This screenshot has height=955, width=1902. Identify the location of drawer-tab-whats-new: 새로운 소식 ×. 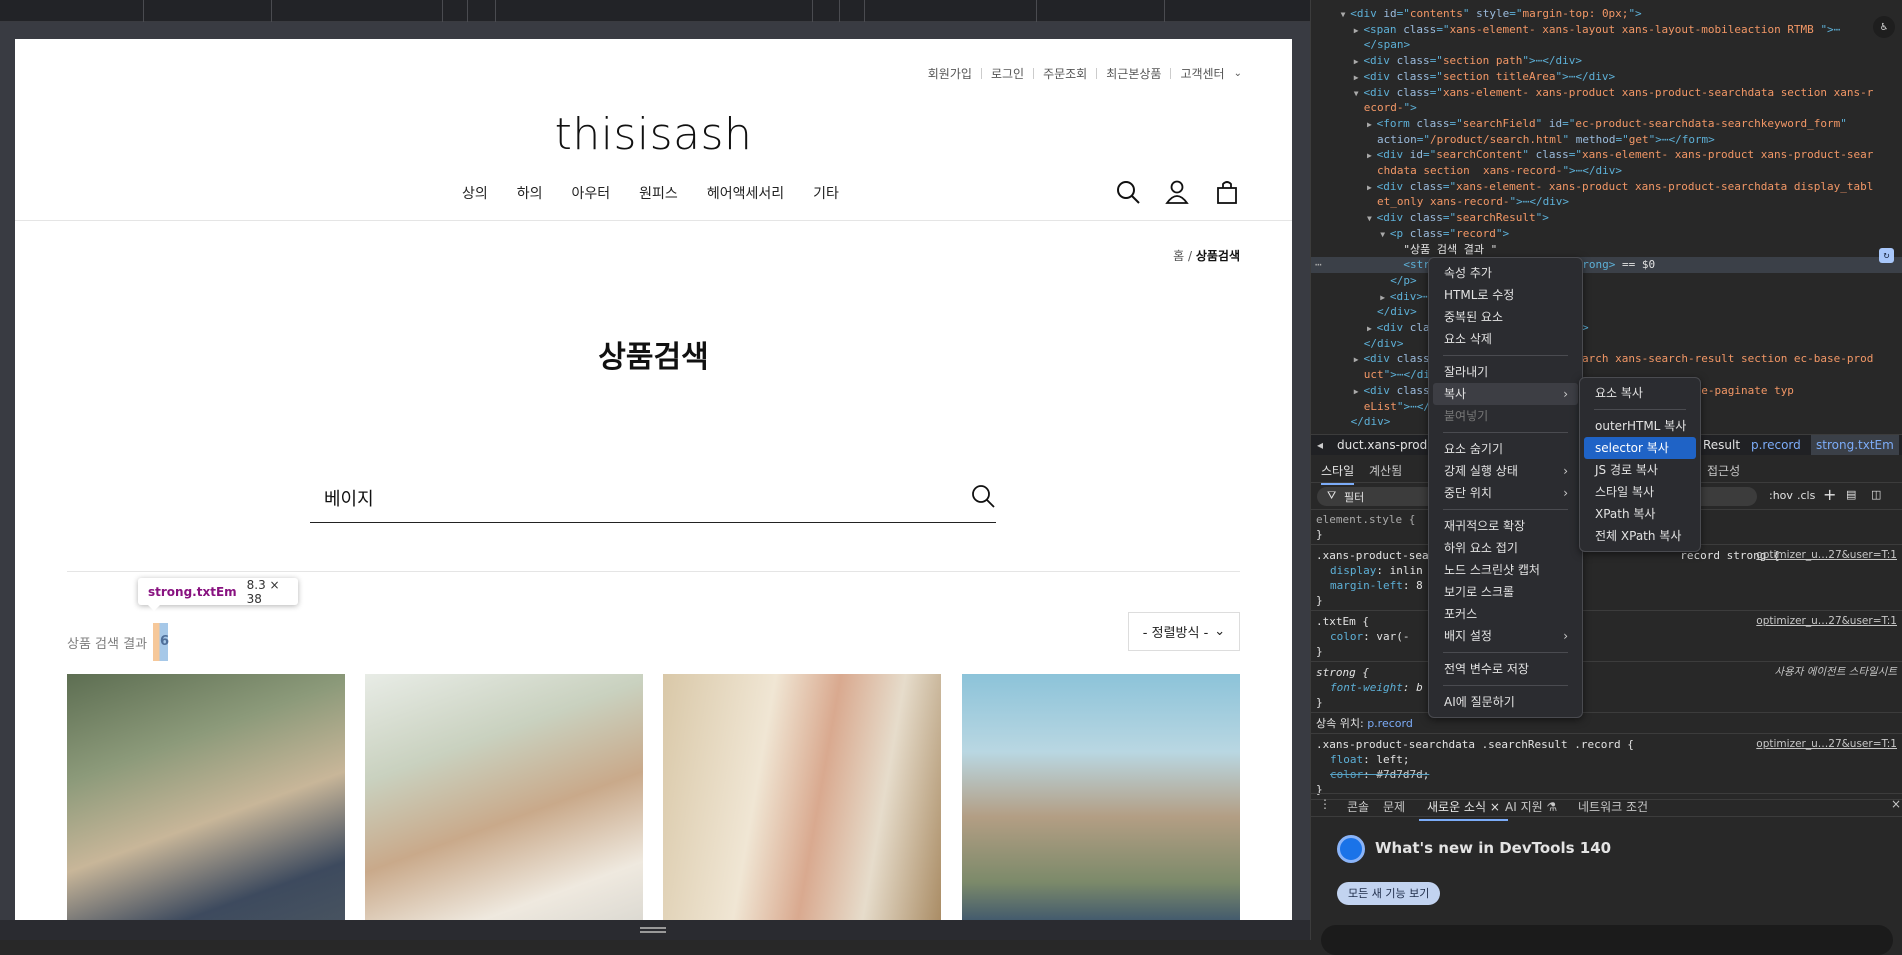
(1463, 809).